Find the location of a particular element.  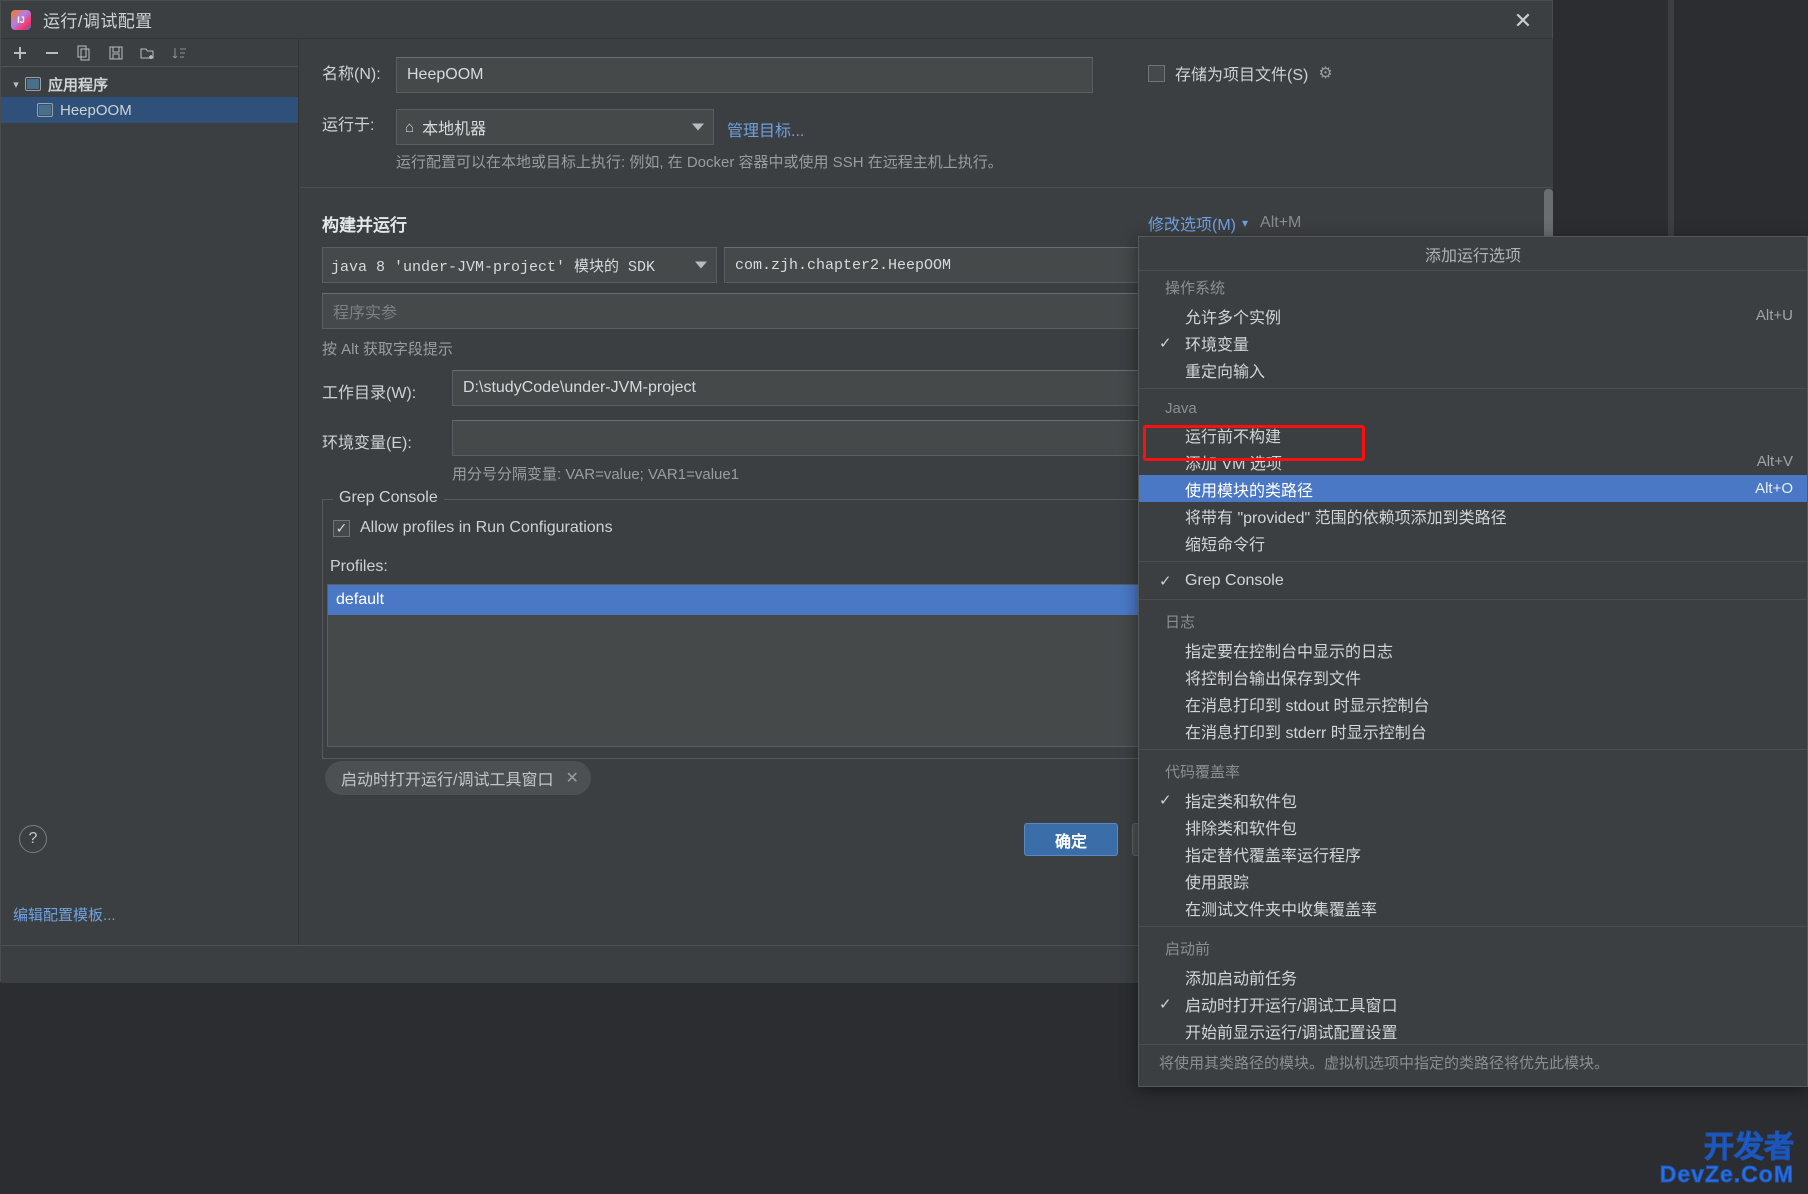

menu-item-exclude-classes-and-packages: 排除类和软件包 is located at coordinates (1473, 826).